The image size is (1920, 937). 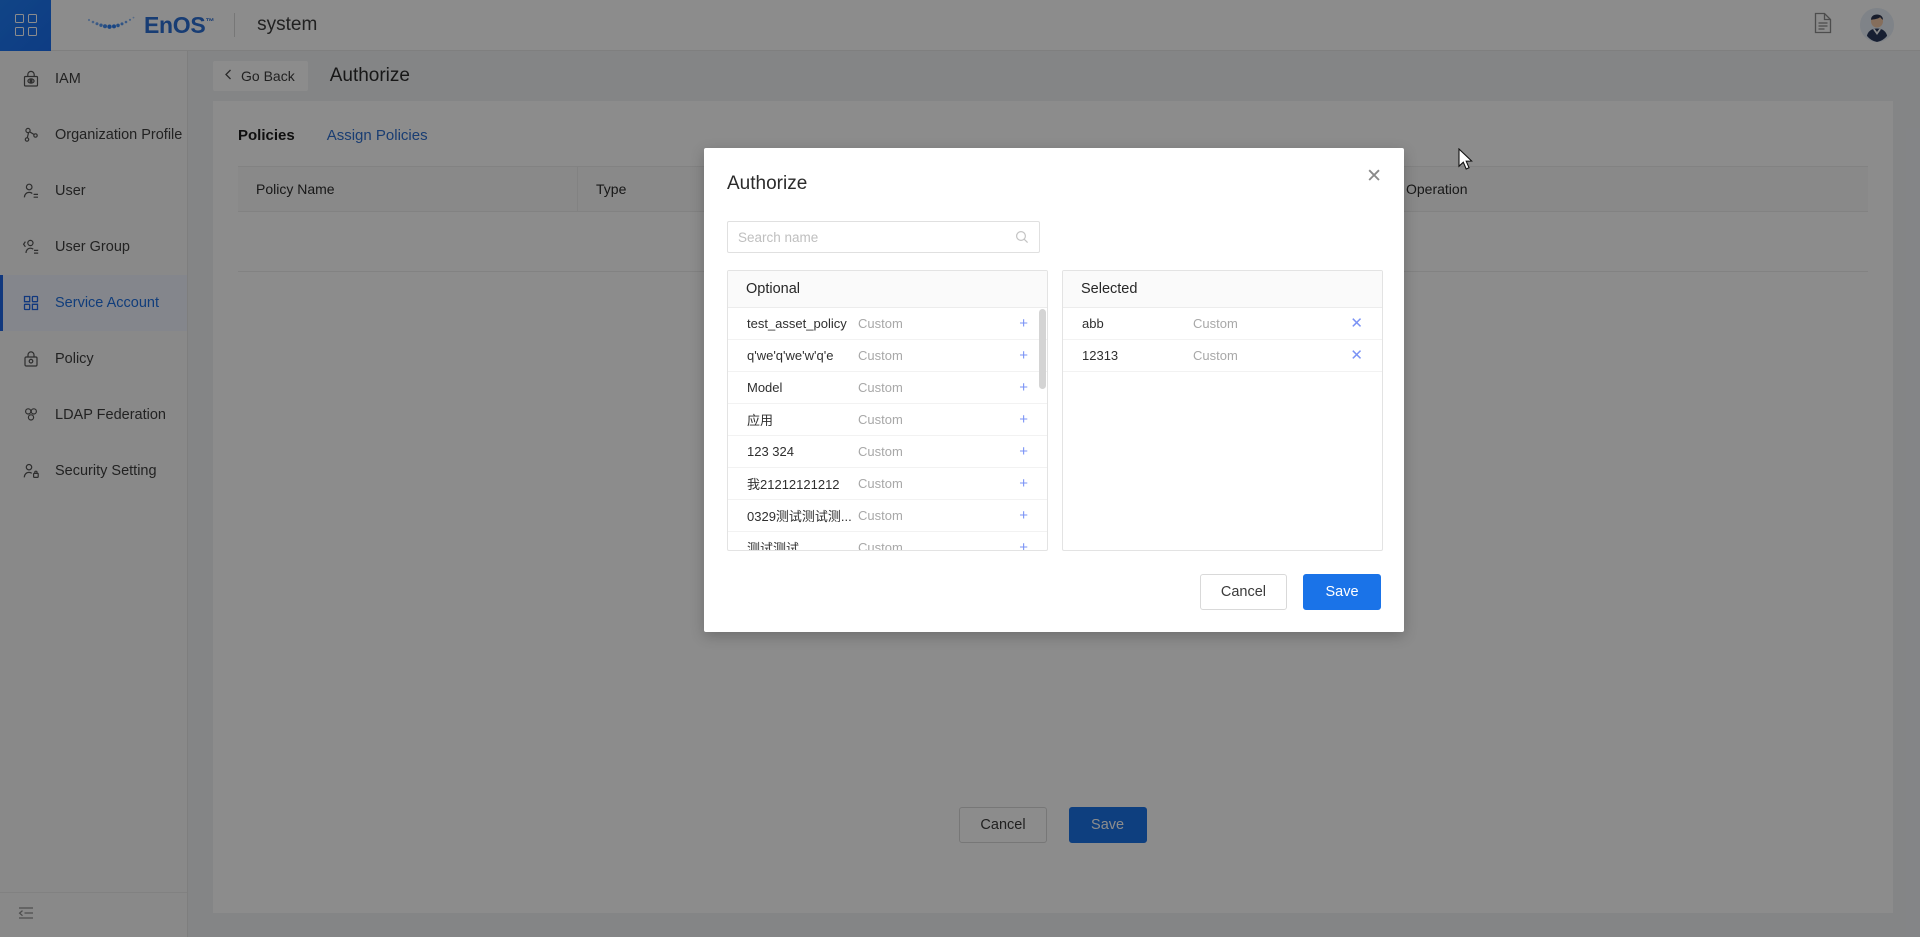 I want to click on selected-row: 12313 Custom ✕, so click(x=1222, y=356).